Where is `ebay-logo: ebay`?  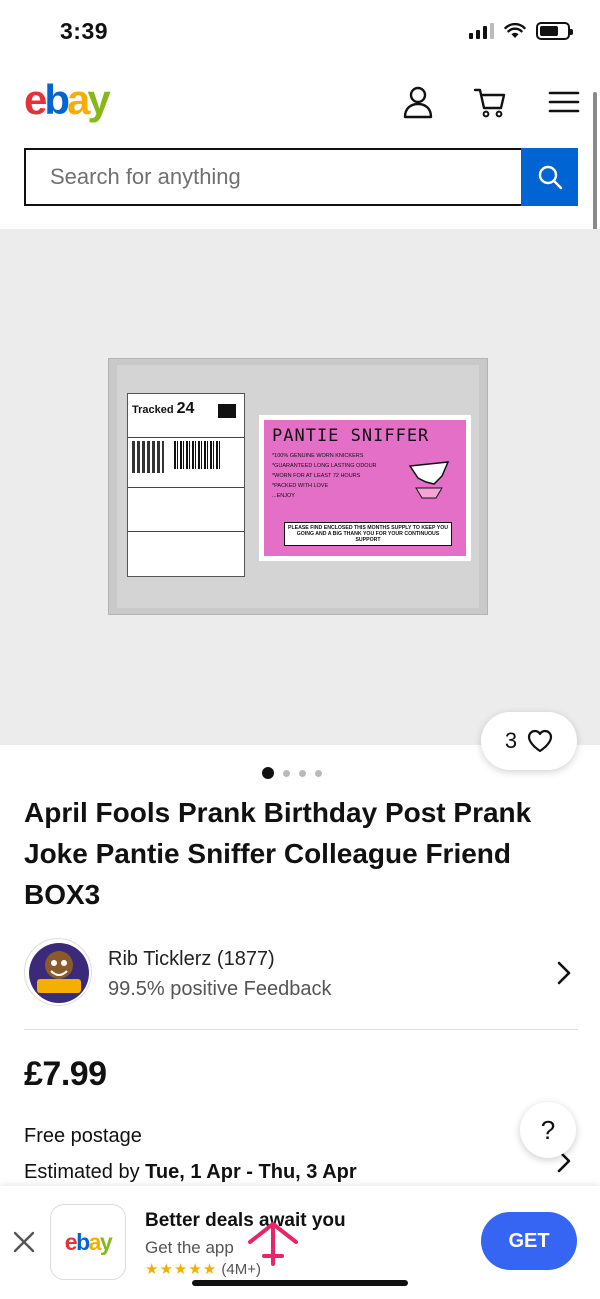 ebay-logo: ebay is located at coordinates (67, 100).